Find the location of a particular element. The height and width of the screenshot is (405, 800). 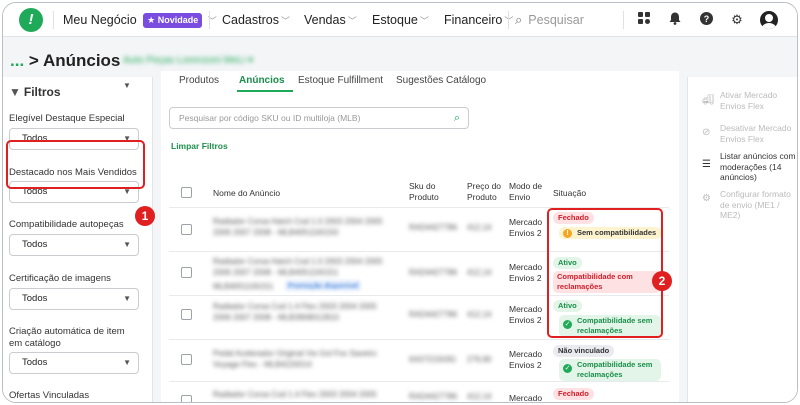

listing-sku: 6X0721503G is located at coordinates (433, 359).